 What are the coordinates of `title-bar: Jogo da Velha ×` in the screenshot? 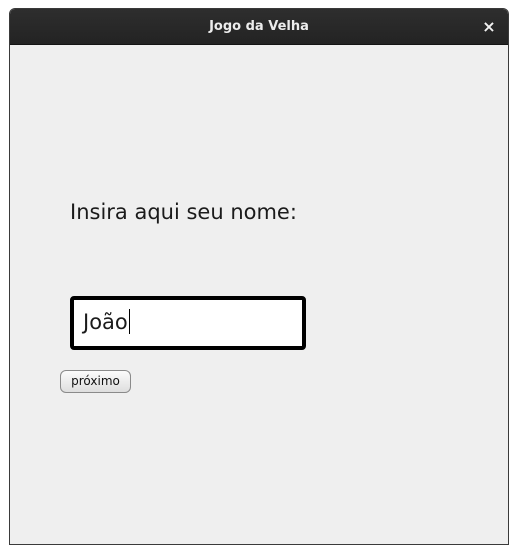 It's located at (259, 27).